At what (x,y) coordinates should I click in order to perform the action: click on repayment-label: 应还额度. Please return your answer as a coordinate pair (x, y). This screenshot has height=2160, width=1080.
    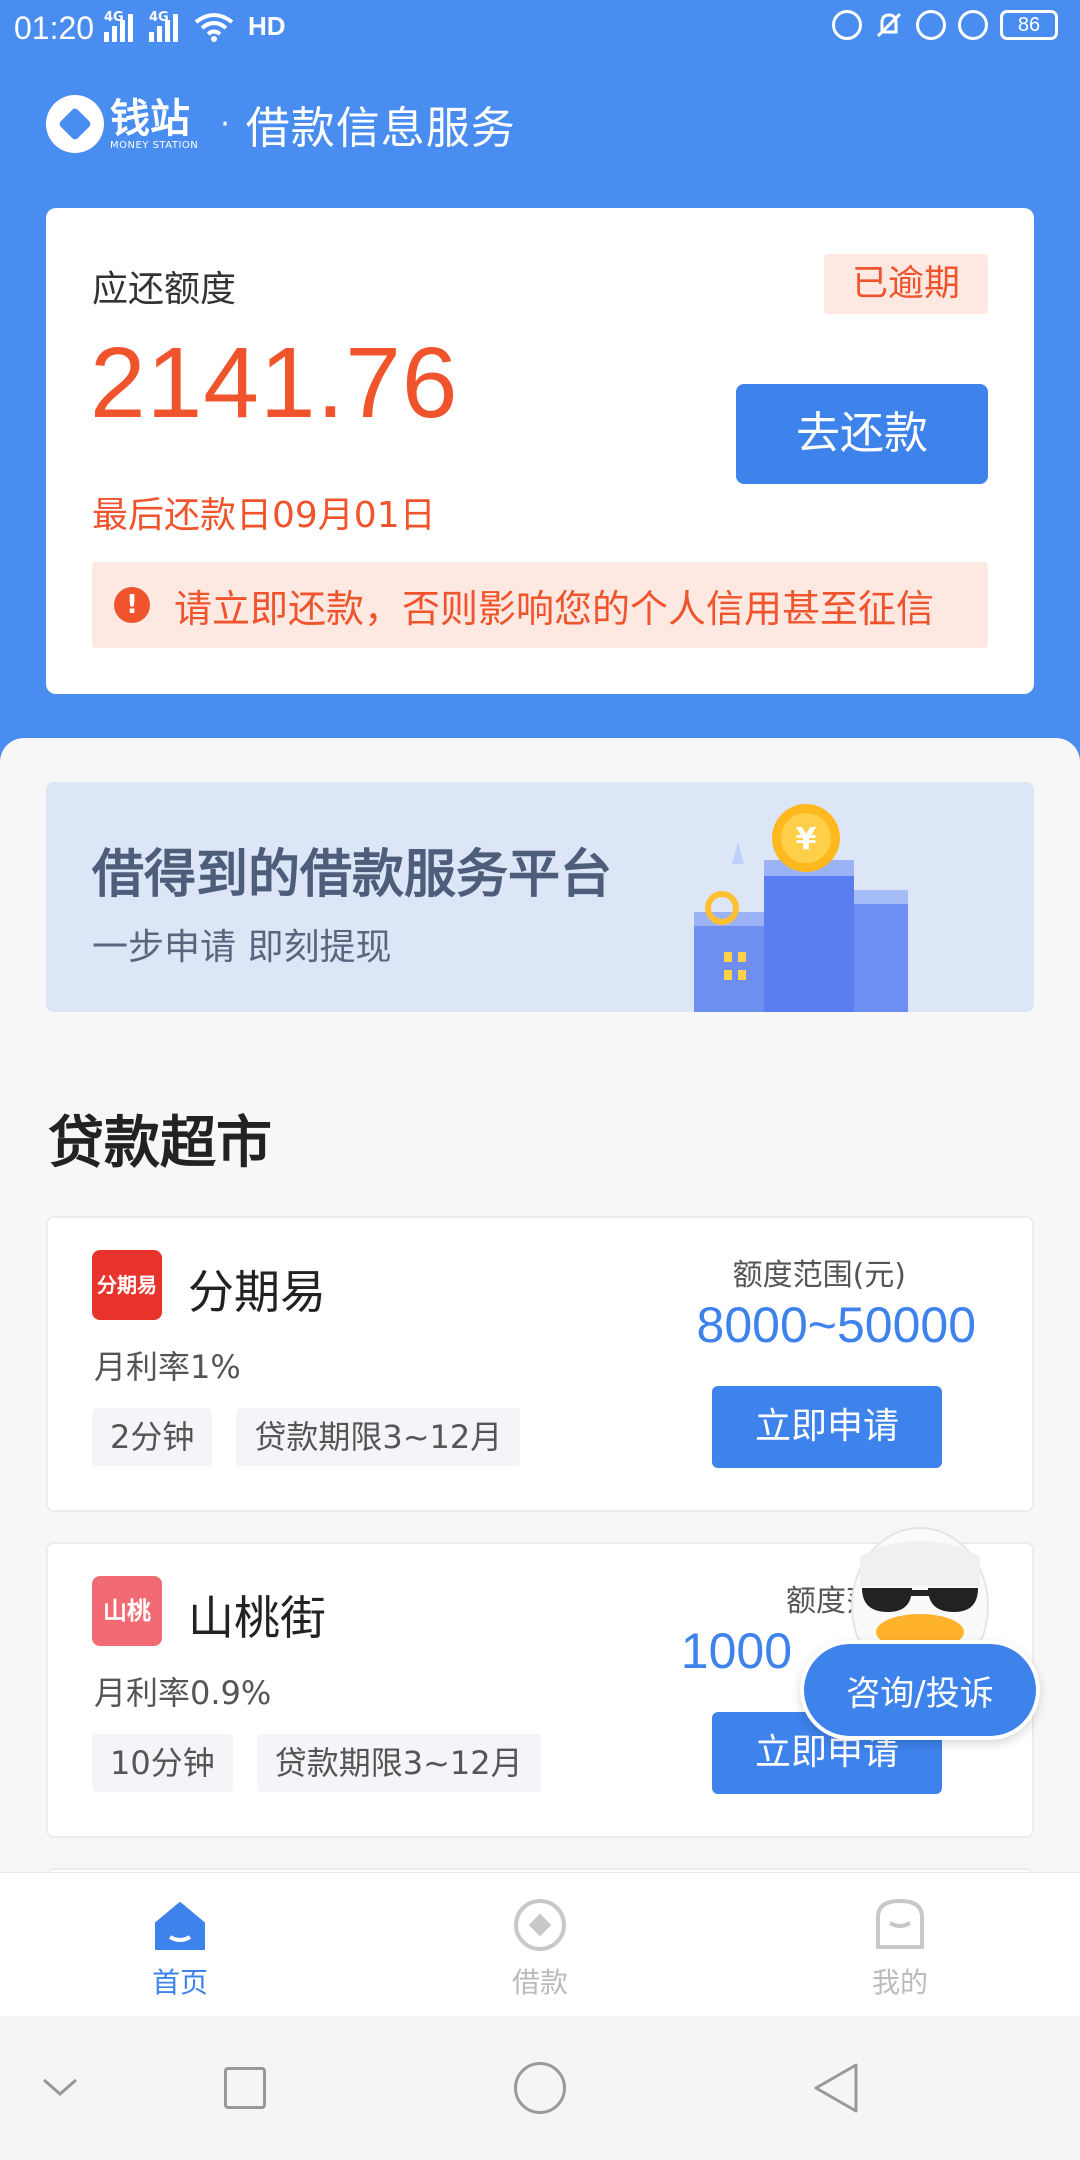
    Looking at the image, I should click on (164, 289).